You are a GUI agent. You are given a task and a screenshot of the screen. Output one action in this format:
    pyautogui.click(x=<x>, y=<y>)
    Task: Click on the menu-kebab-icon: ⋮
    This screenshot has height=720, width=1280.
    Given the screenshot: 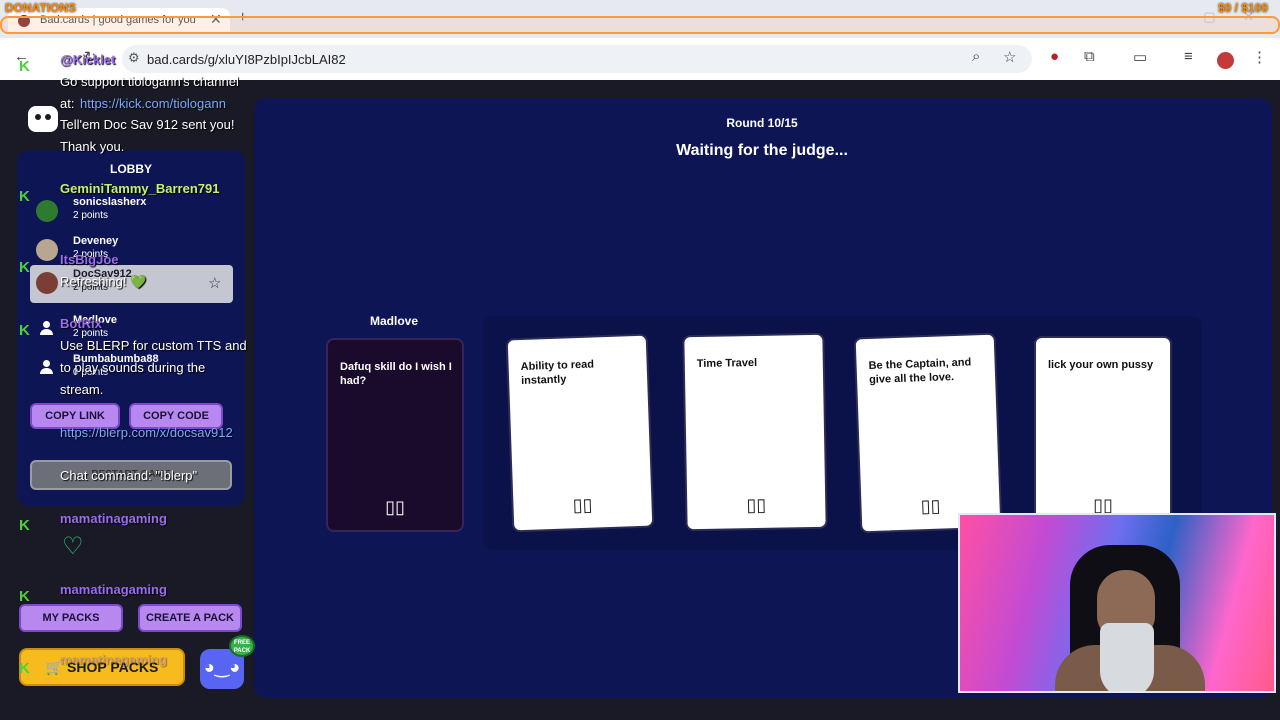 What is the action you would take?
    pyautogui.click(x=1259, y=57)
    